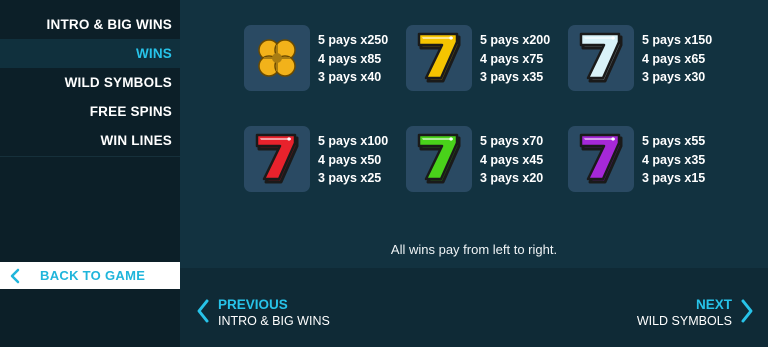 Image resolution: width=768 pixels, height=347 pixels. Describe the element at coordinates (512, 159) in the screenshot. I see `payout-line: 4 pays x45` at that location.